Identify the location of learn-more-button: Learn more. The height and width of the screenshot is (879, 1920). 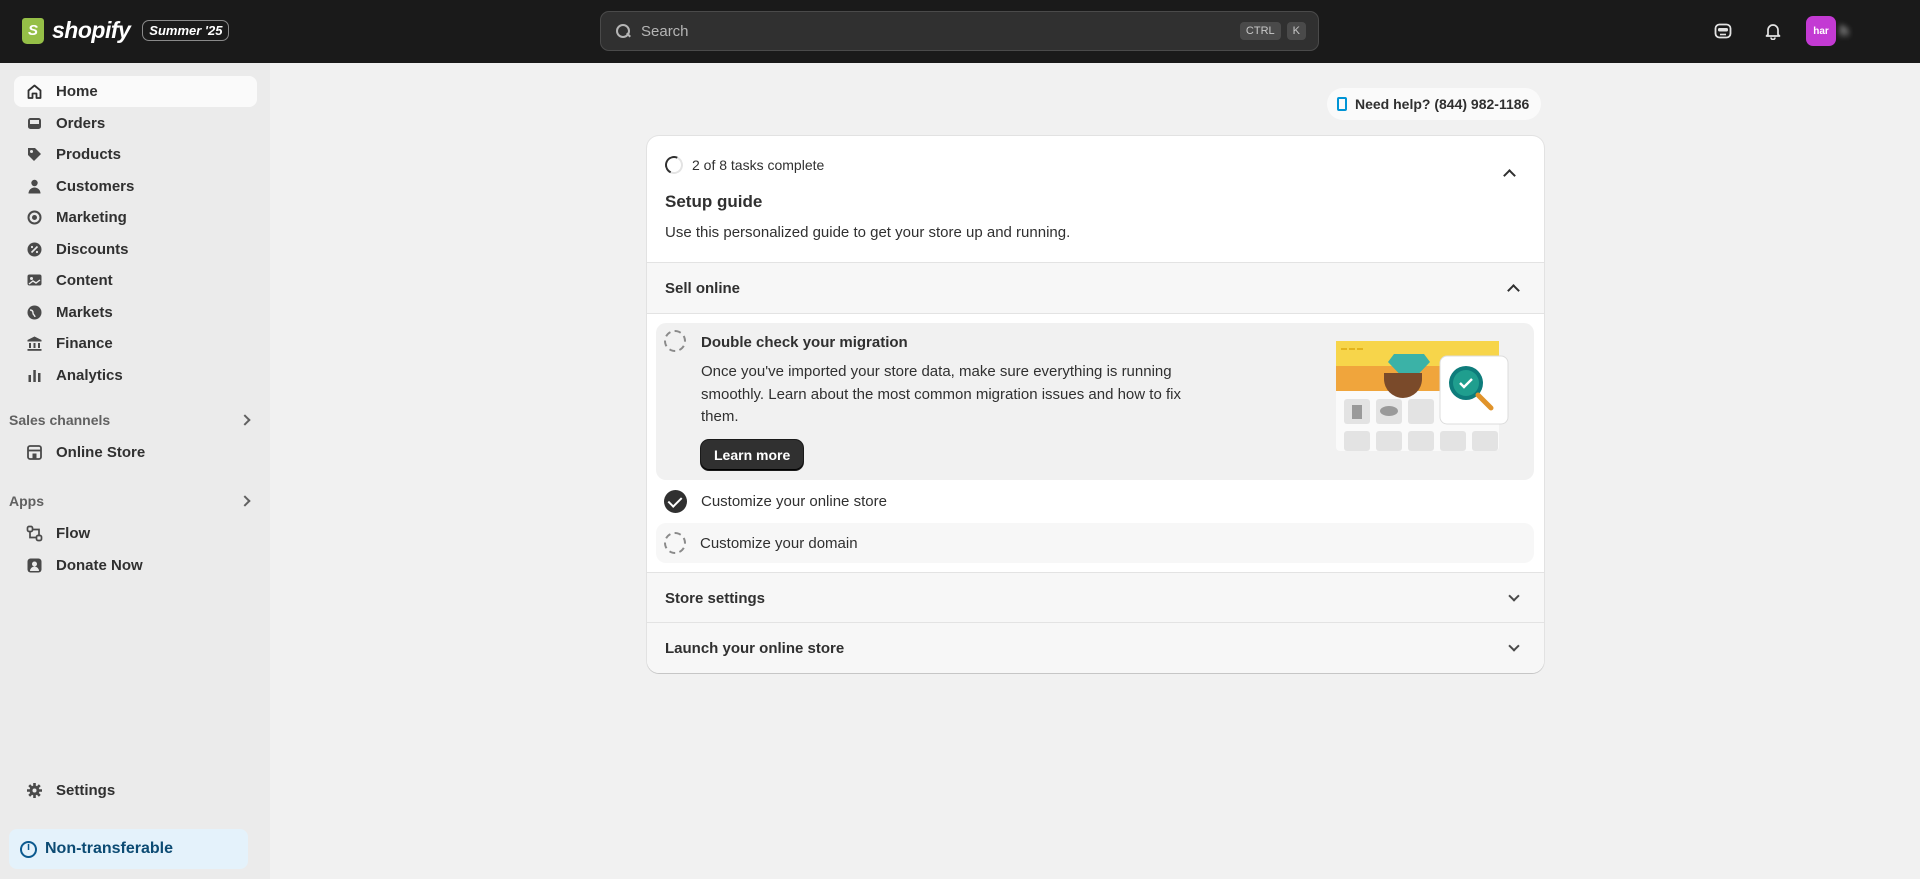
(752, 455).